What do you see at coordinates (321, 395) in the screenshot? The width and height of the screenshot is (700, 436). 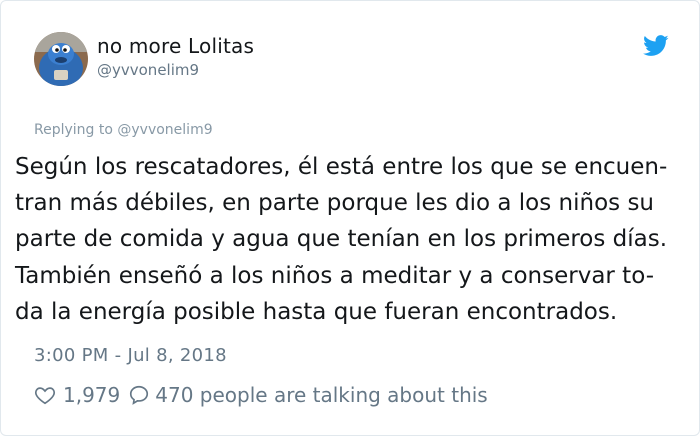 I see `talking-about-link: 470 people are talking about this` at bounding box center [321, 395].